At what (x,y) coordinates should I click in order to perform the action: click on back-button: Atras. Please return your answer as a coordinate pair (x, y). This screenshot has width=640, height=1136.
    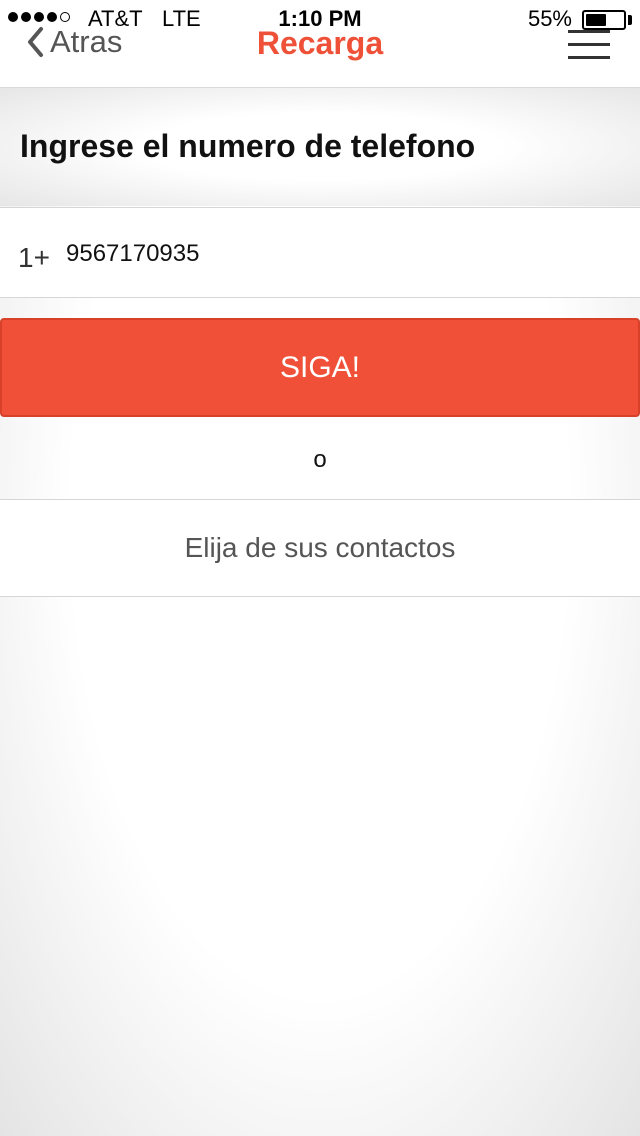
    Looking at the image, I should click on (74, 42).